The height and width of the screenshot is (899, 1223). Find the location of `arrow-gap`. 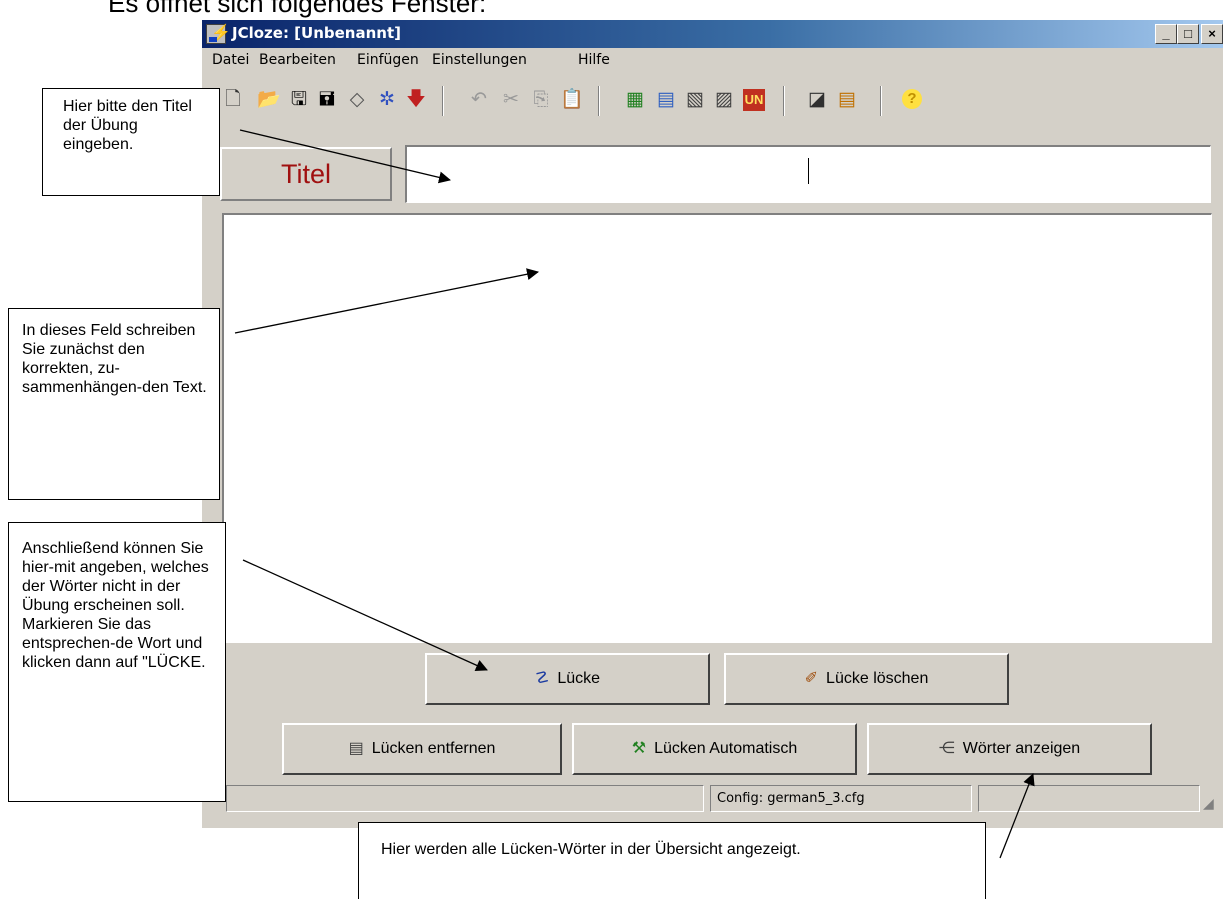

arrow-gap is located at coordinates (365, 615).